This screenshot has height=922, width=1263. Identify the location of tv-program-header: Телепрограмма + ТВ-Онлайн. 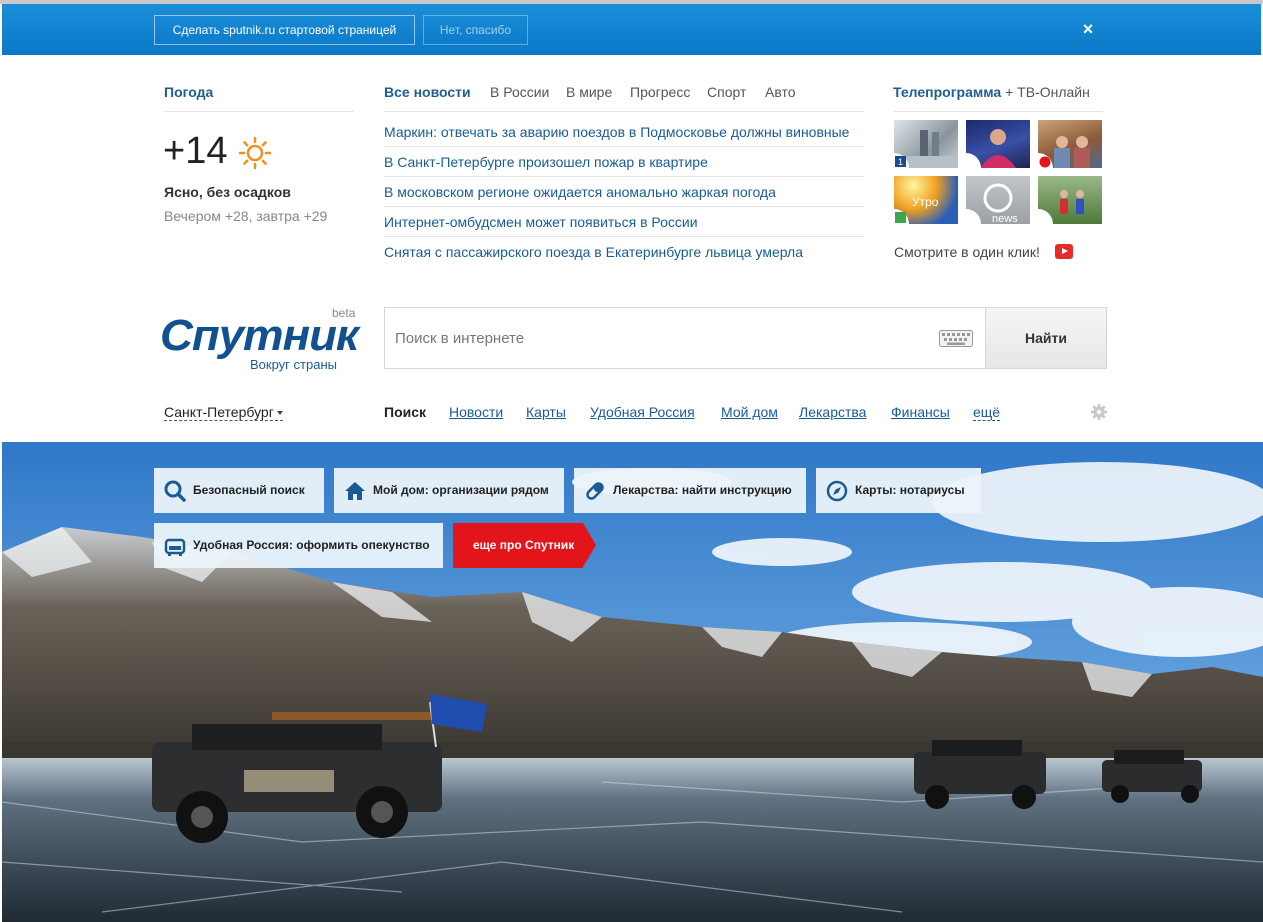
(991, 92).